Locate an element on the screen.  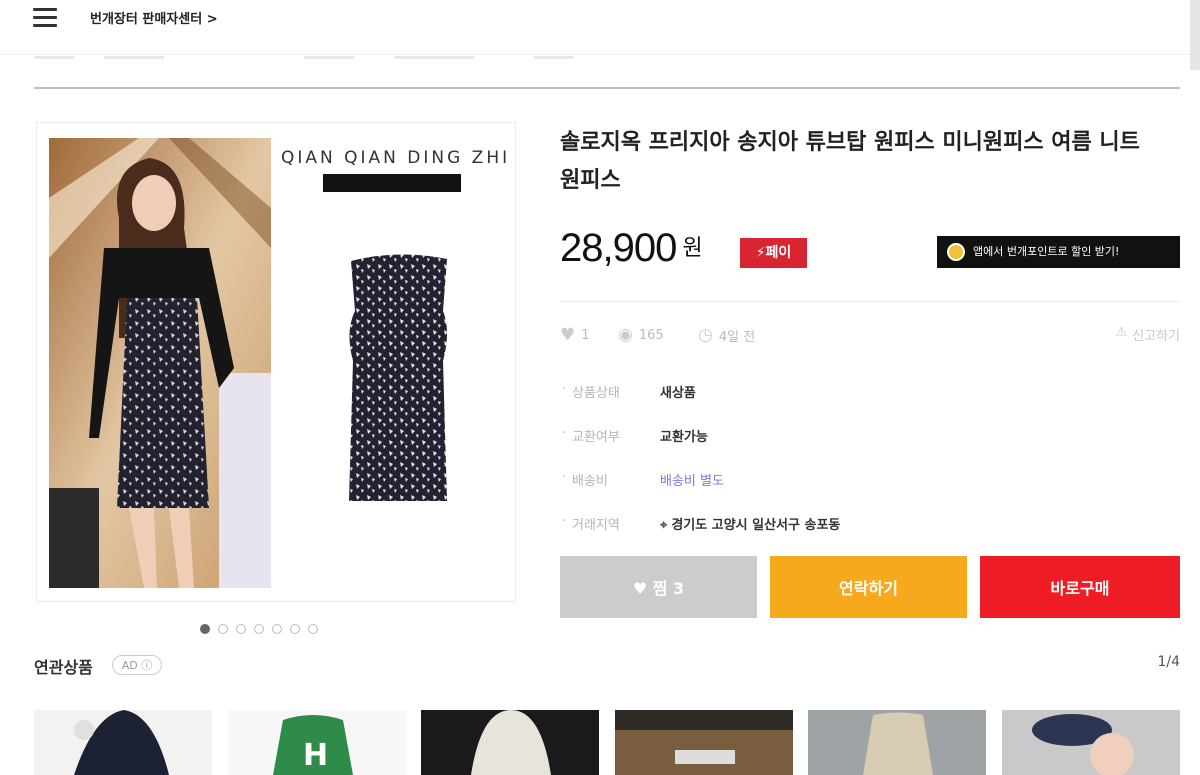
info-row-shipping: 배송비 배송비 별도 is located at coordinates (870, 488).